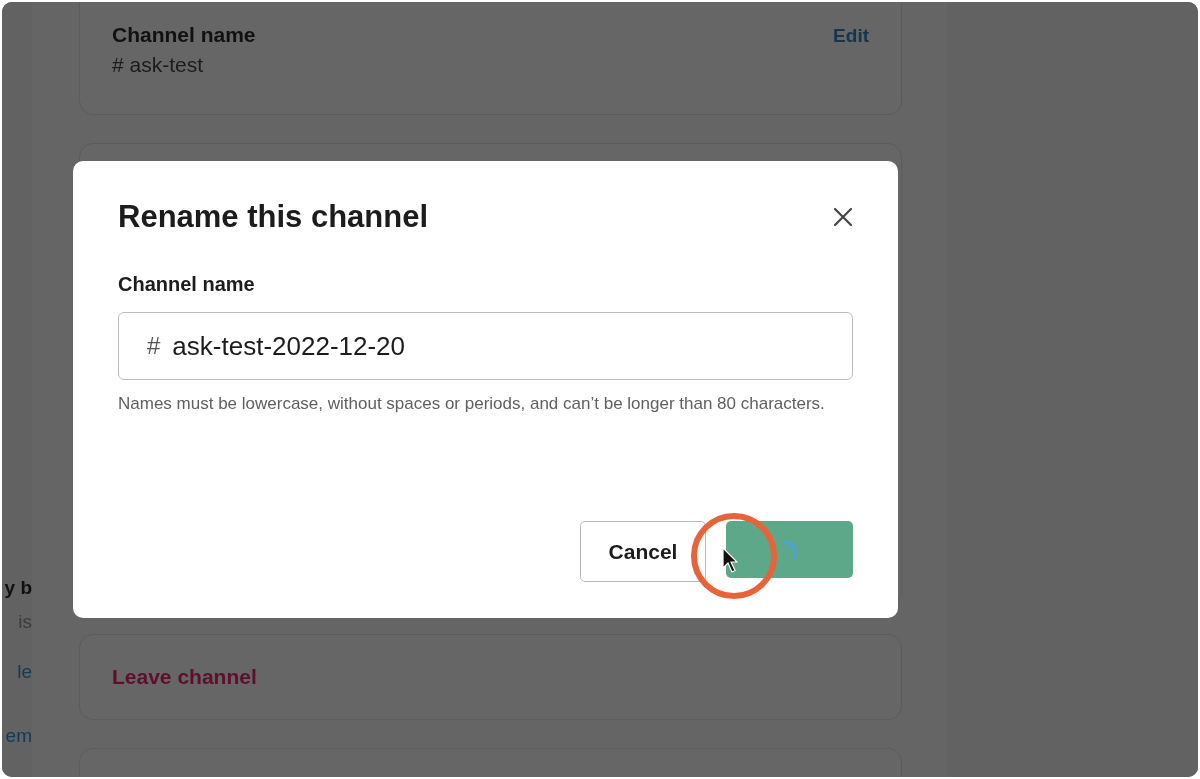 The image size is (1200, 779). Describe the element at coordinates (643, 551) in the screenshot. I see `cancel-button: Cancel` at that location.